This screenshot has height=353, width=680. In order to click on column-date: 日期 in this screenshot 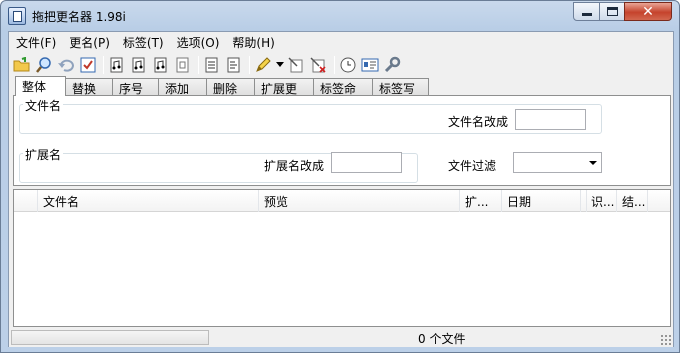, I will do `click(541, 201)`.